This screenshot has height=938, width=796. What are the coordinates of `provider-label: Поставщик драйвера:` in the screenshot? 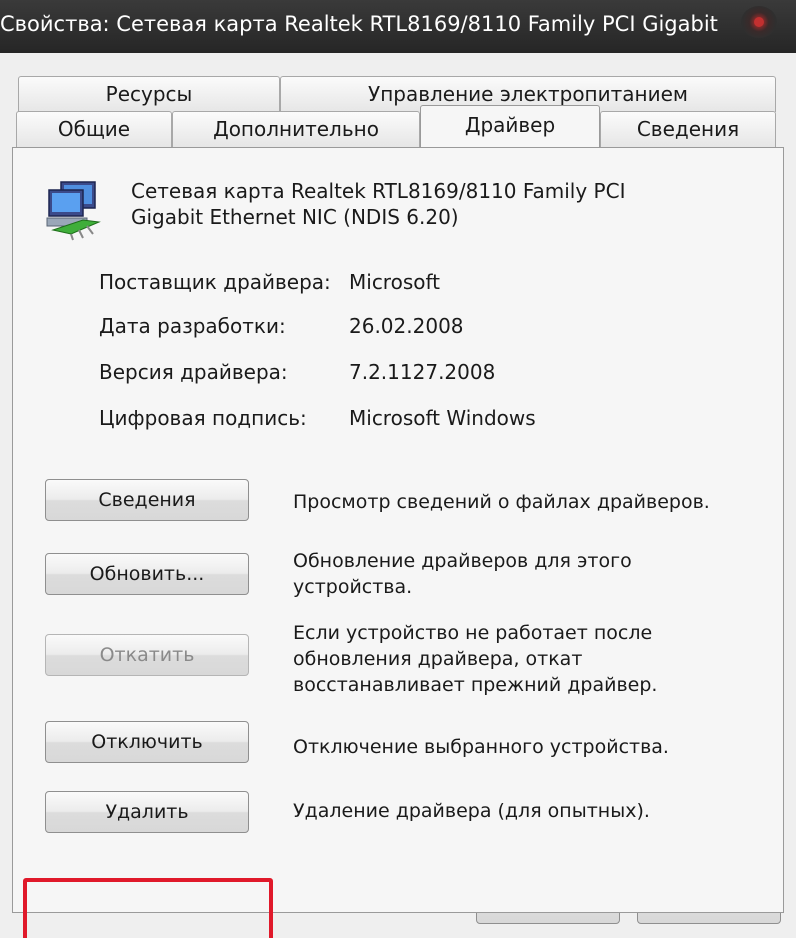 It's located at (215, 282).